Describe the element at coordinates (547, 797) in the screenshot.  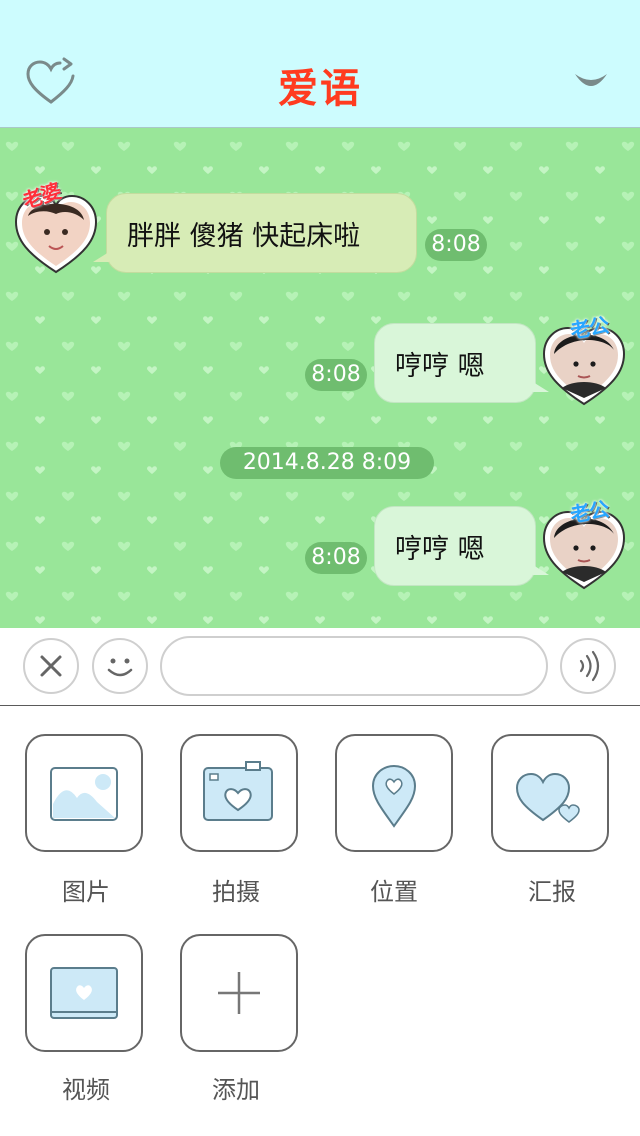
I see `hearts-icon` at that location.